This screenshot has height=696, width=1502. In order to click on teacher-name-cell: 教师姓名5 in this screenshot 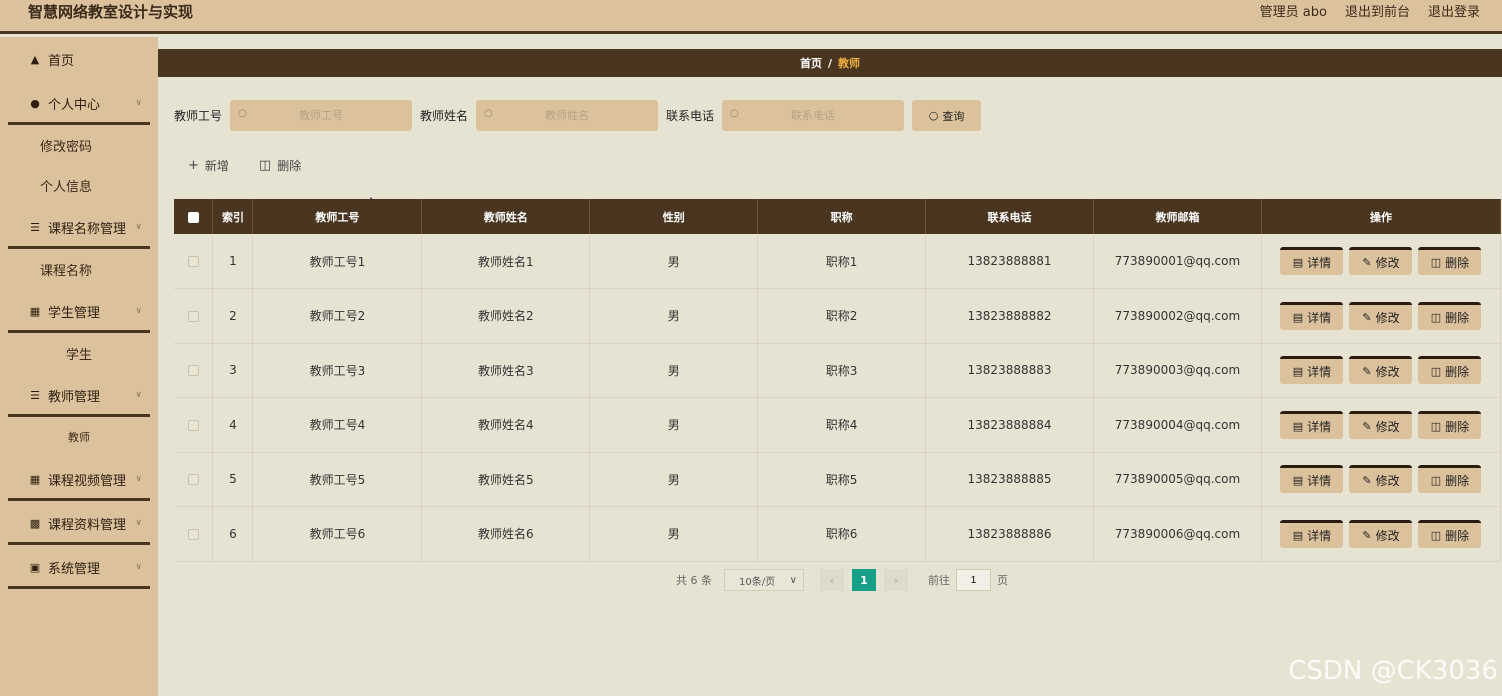, I will do `click(506, 479)`.